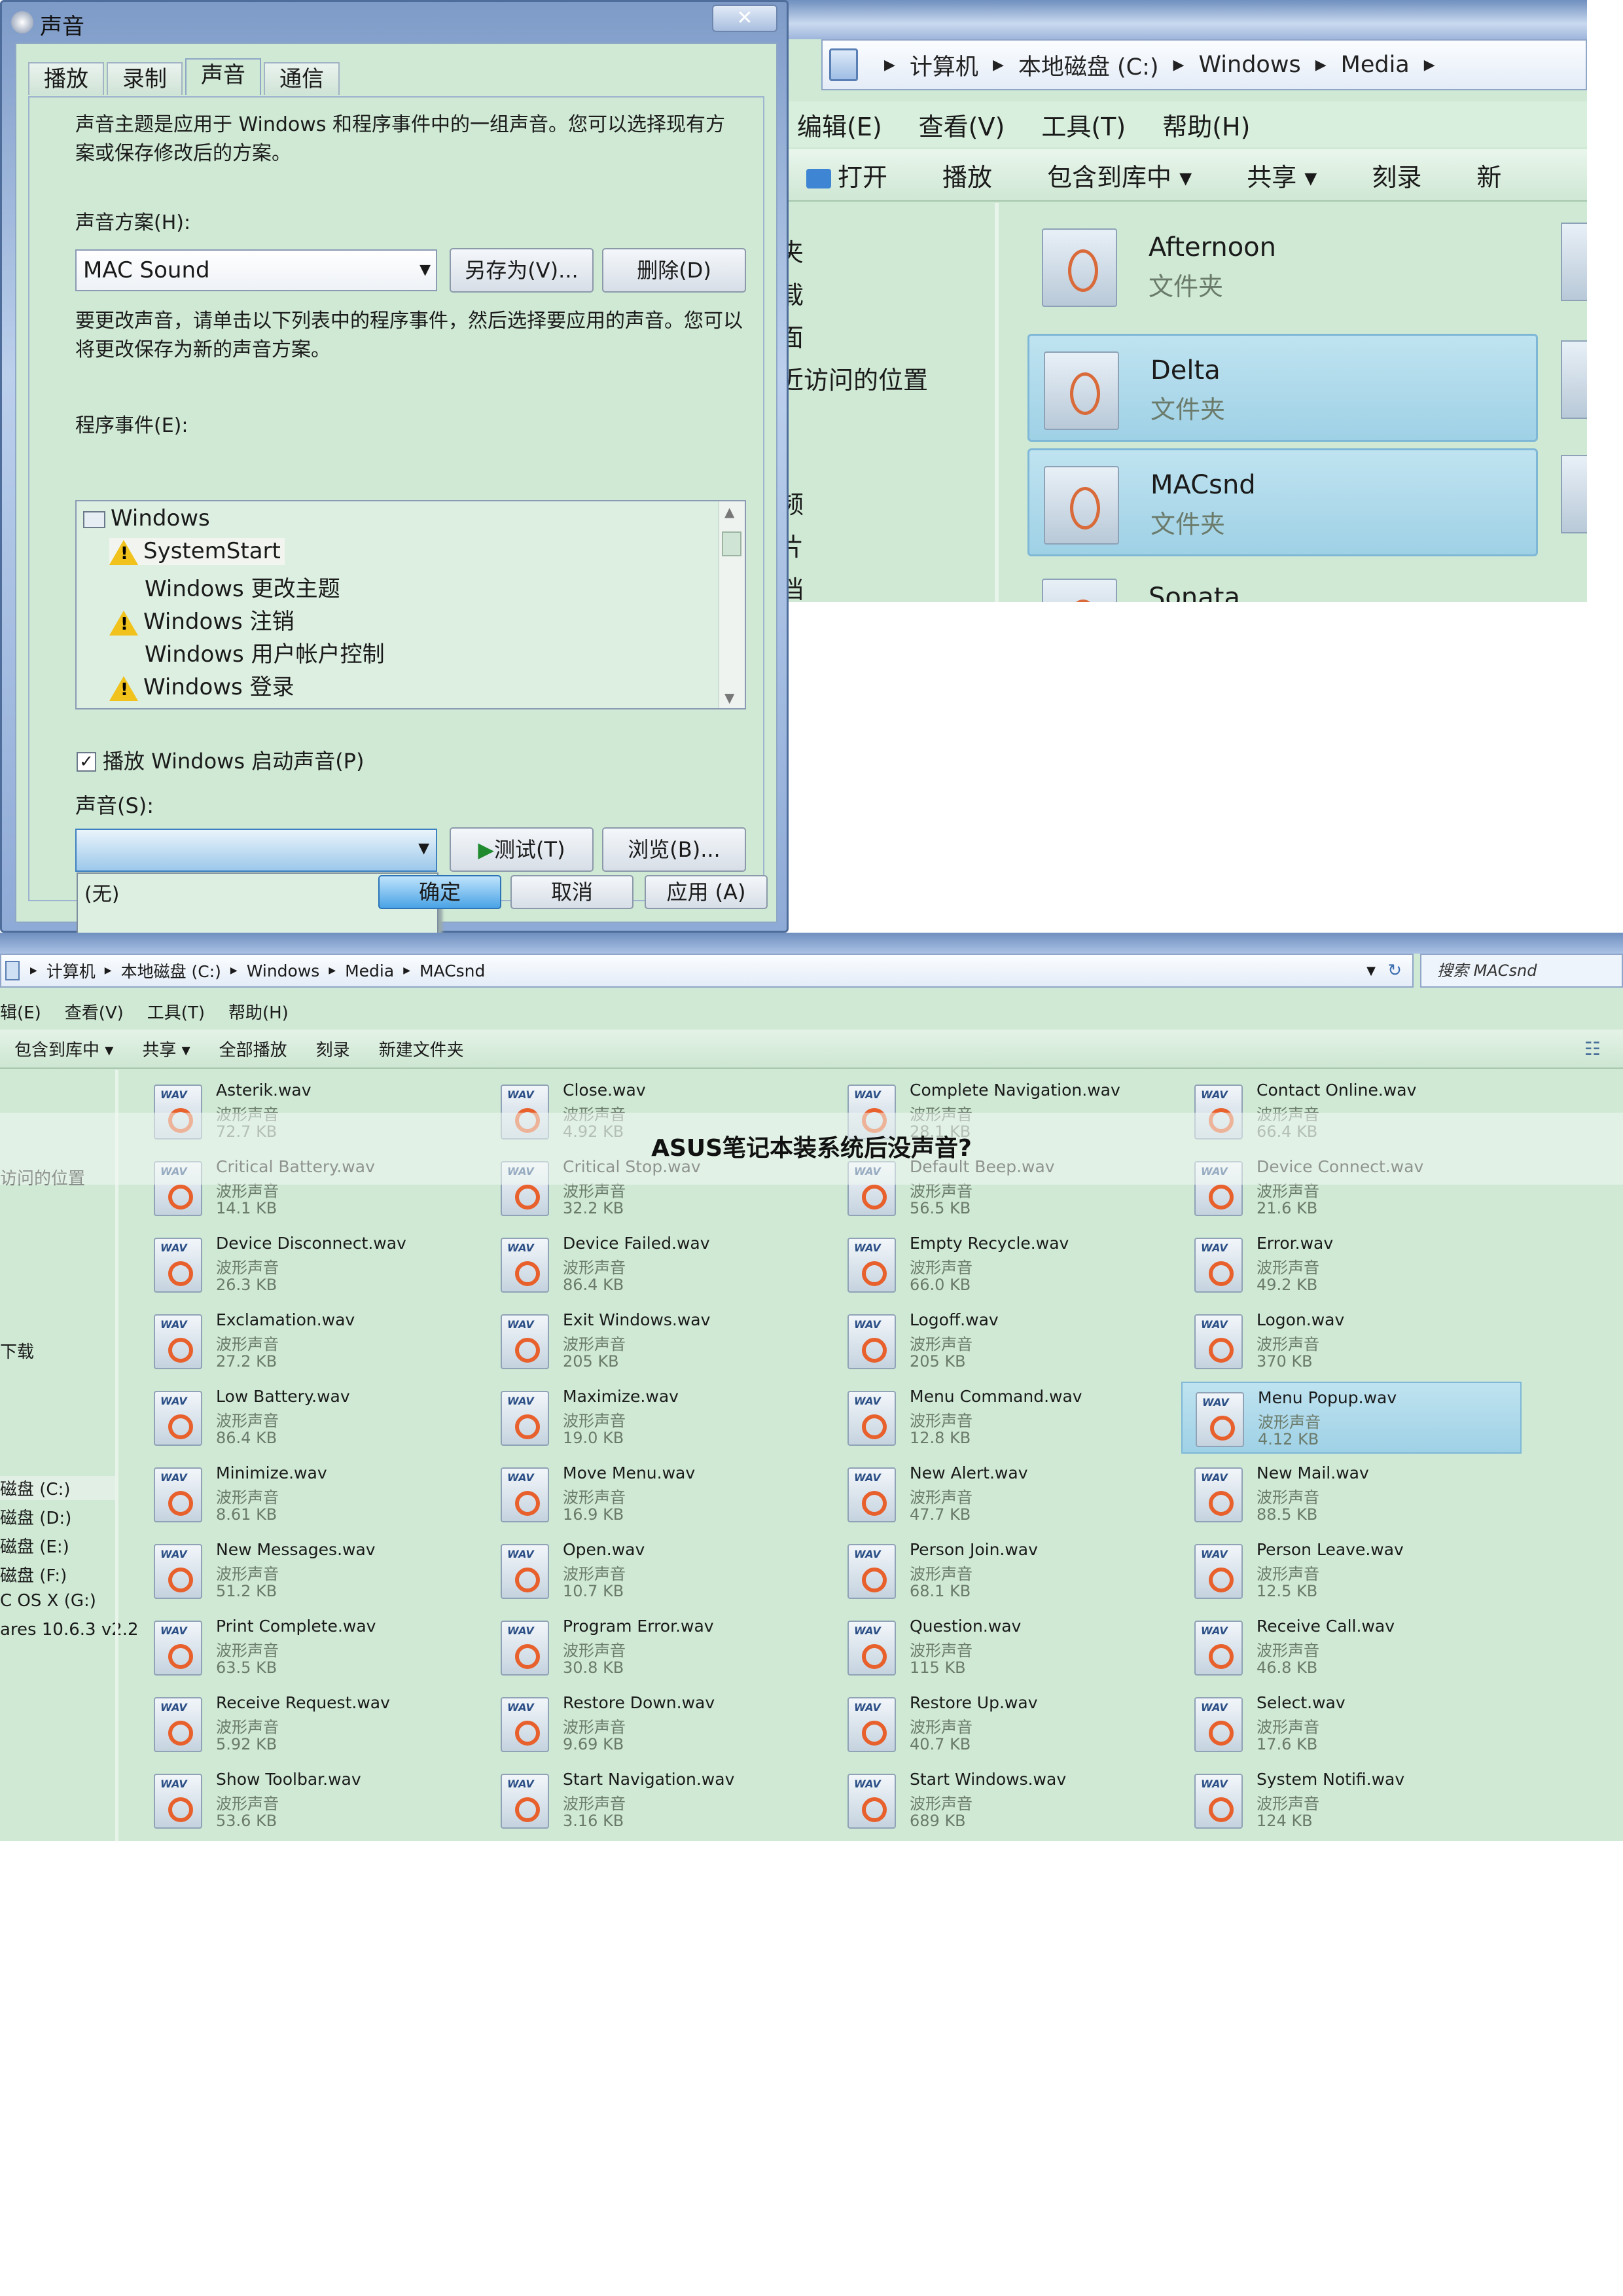  What do you see at coordinates (243, 587) in the screenshot?
I see `list-item: Windows 更改主题` at bounding box center [243, 587].